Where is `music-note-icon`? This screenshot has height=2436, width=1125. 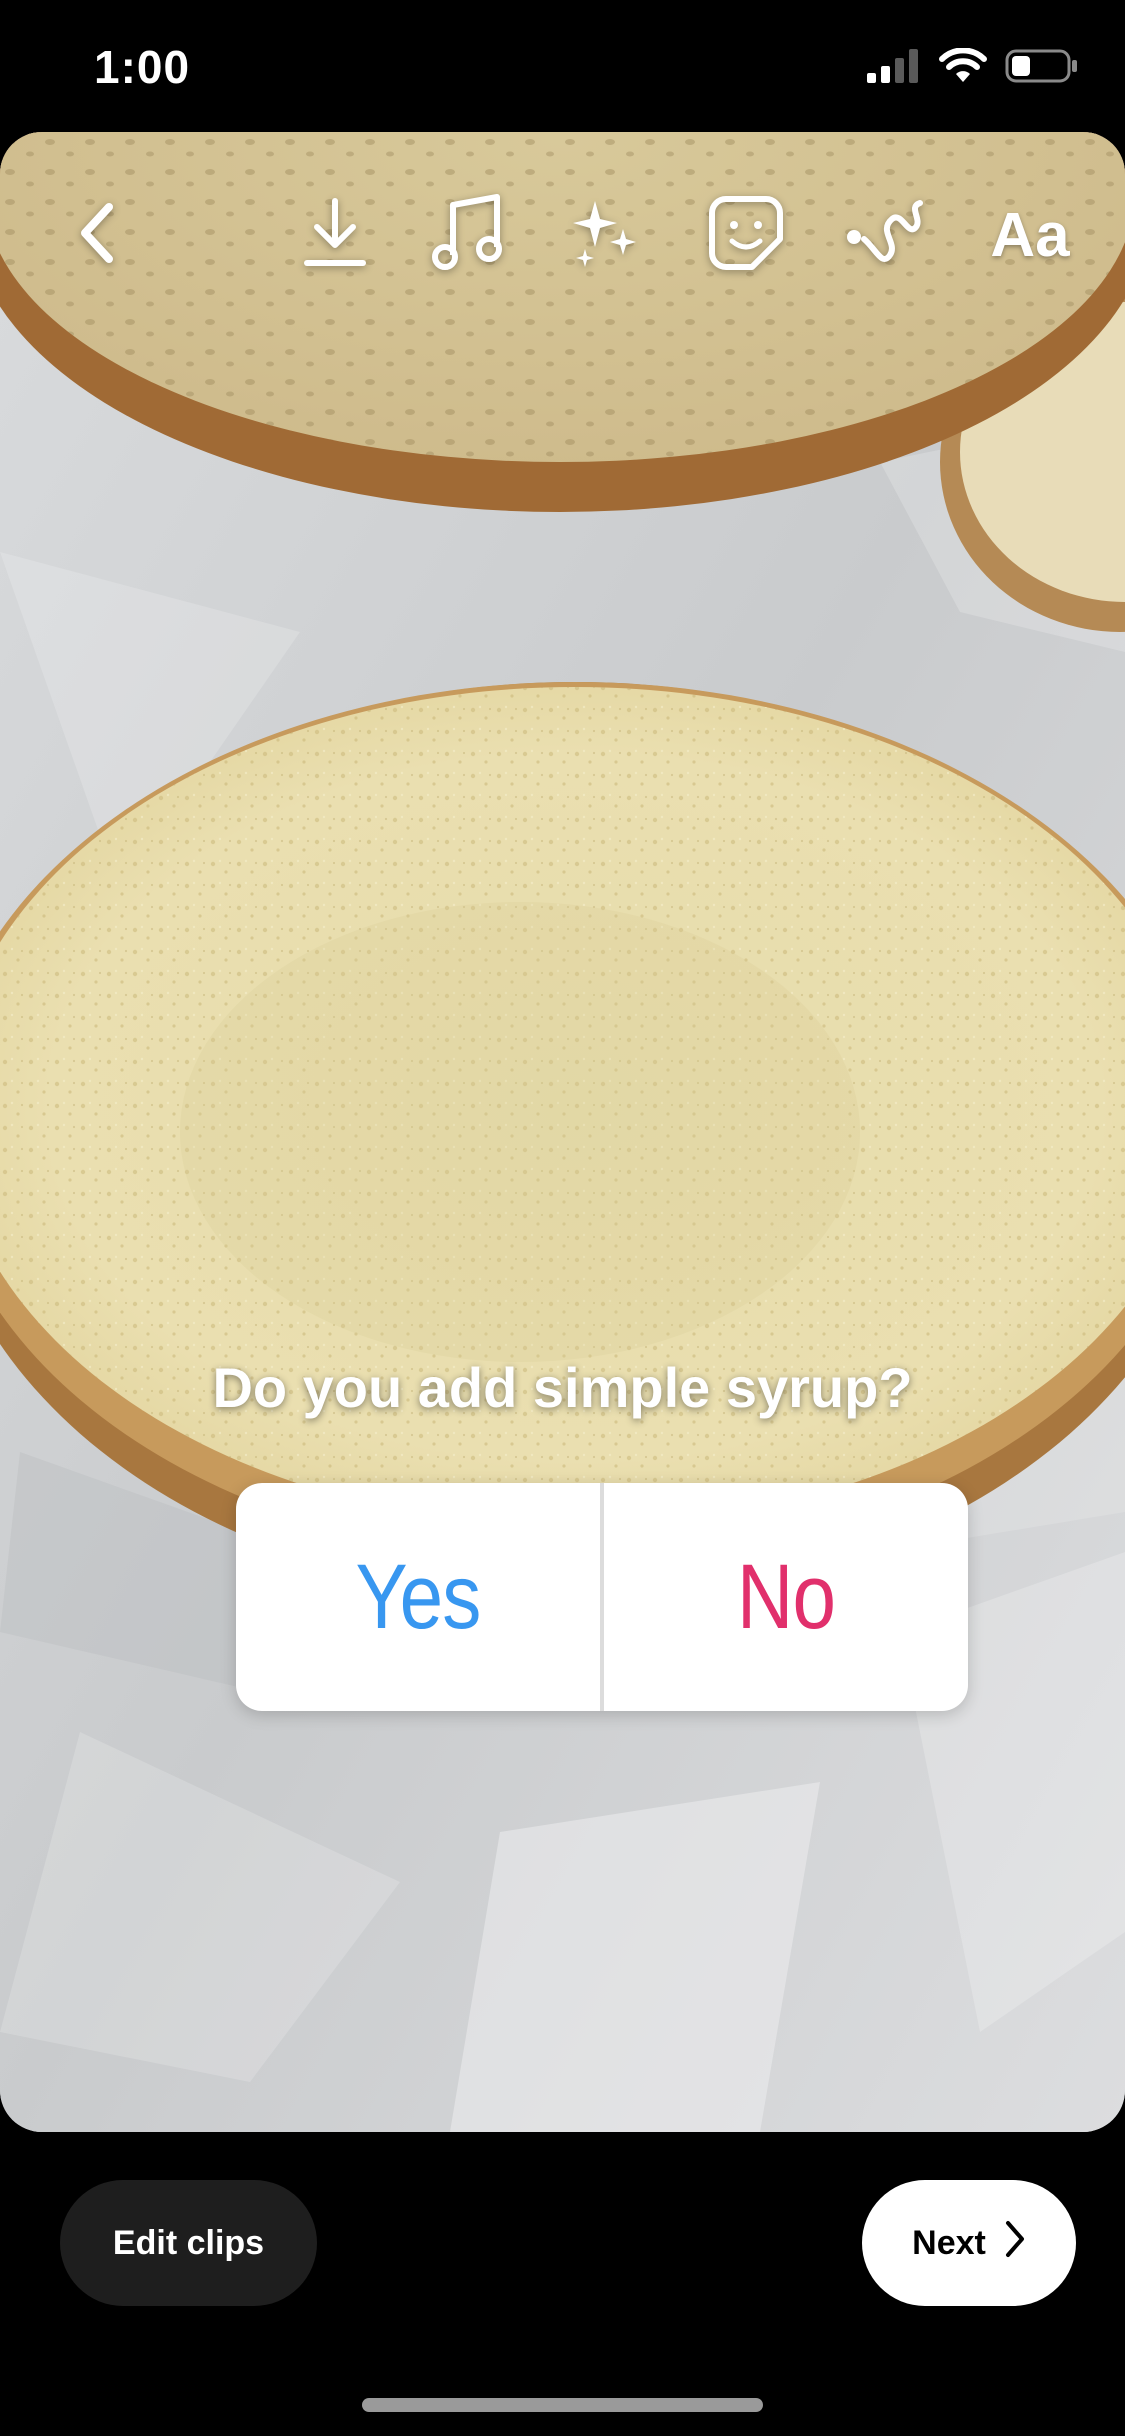
music-note-icon is located at coordinates (468, 235).